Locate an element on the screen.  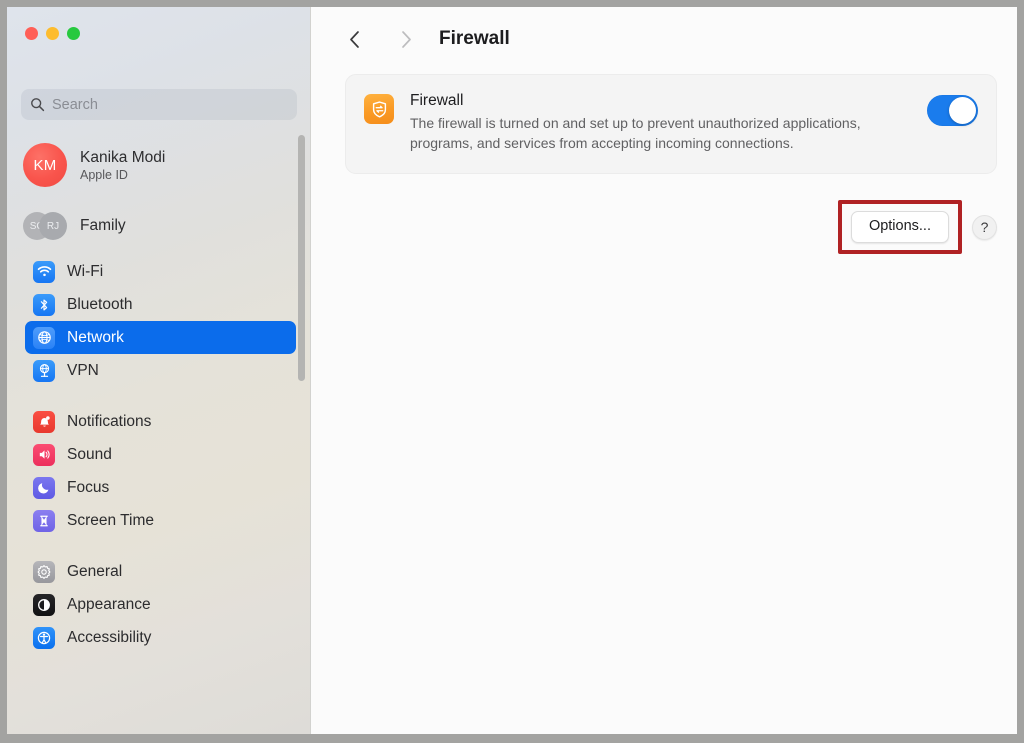
sidebar-scrollbar-thumb is located at coordinates (301, 258).